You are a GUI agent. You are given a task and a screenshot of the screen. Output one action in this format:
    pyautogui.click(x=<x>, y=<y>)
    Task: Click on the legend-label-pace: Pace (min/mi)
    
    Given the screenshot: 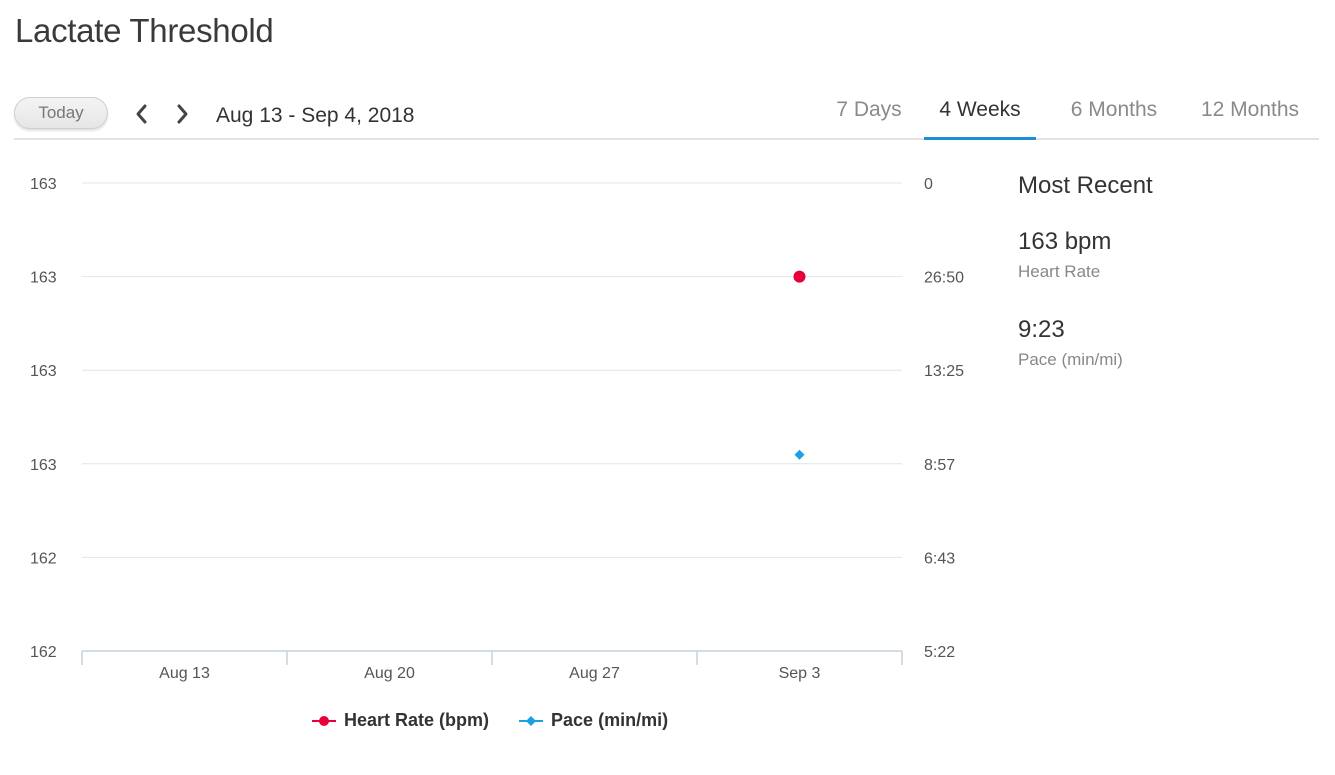 What is the action you would take?
    pyautogui.click(x=610, y=720)
    